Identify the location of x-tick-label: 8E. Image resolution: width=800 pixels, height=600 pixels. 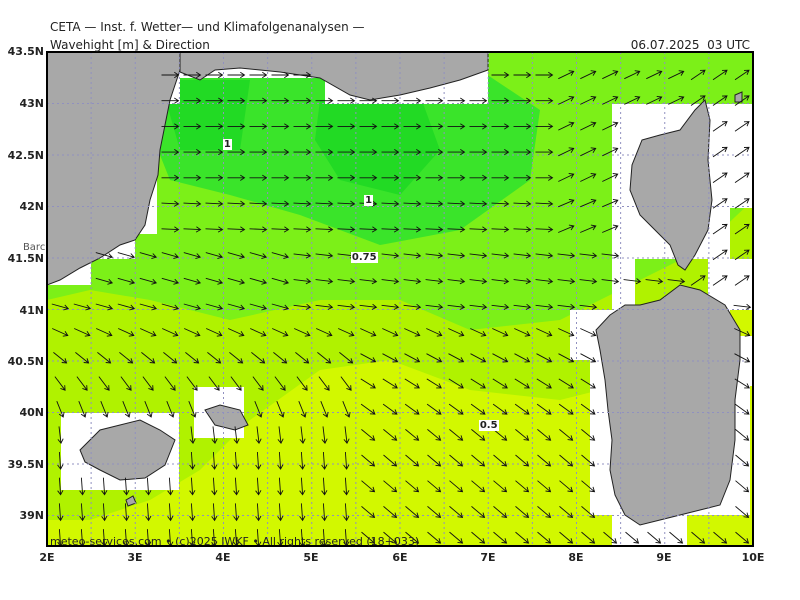
(576, 557).